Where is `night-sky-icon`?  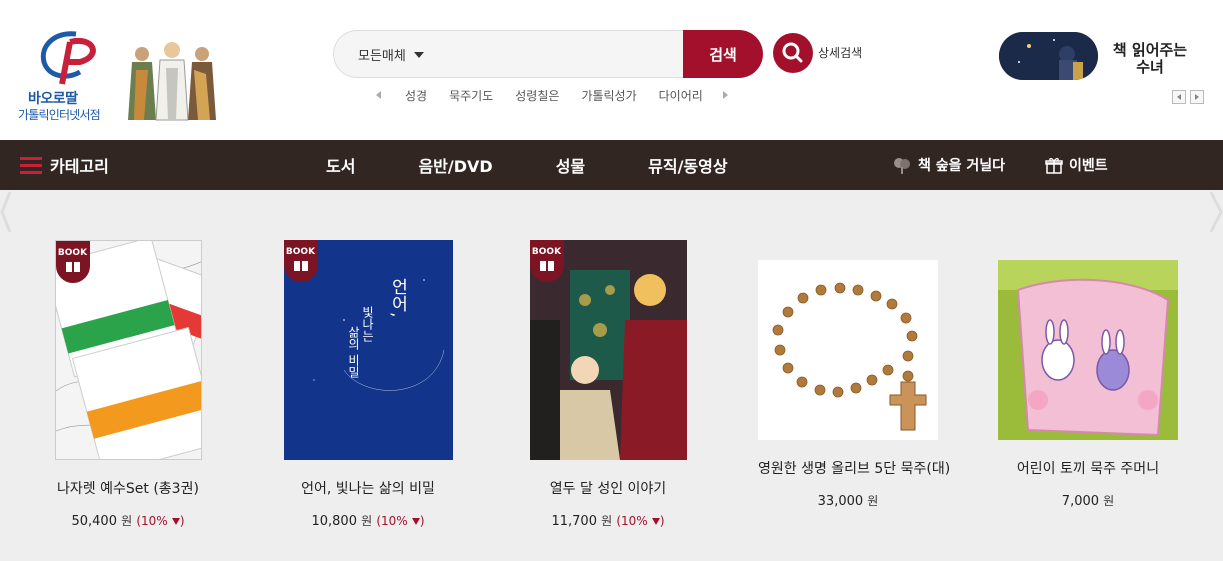
night-sky-icon is located at coordinates (1048, 56).